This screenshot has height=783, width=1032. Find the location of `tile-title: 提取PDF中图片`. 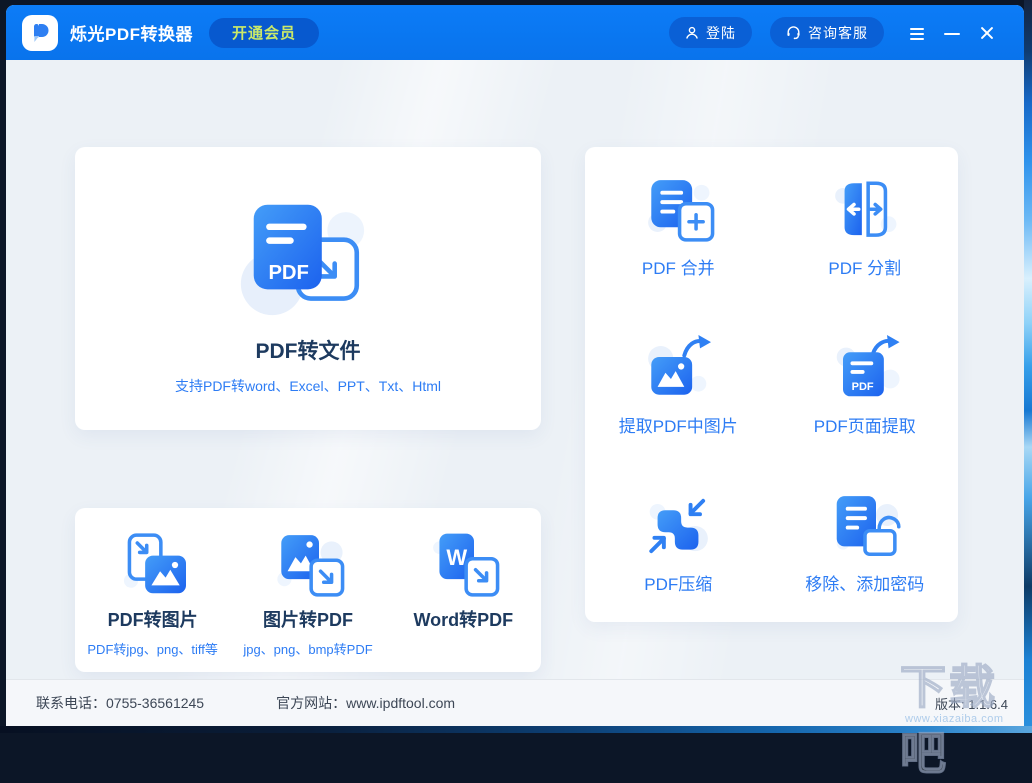

tile-title: 提取PDF中图片 is located at coordinates (678, 426).